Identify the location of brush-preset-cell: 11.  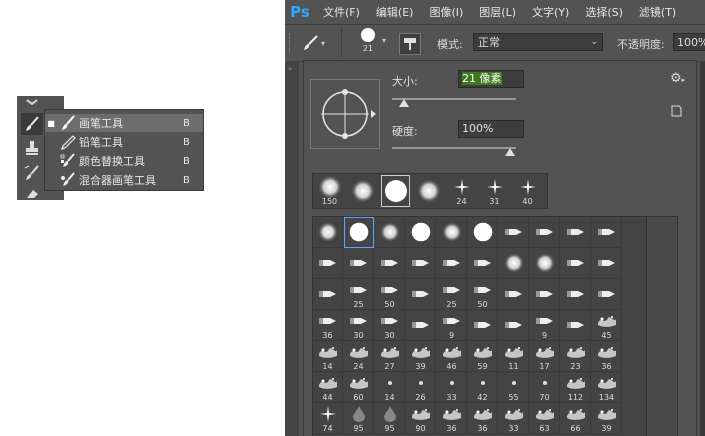
(514, 356).